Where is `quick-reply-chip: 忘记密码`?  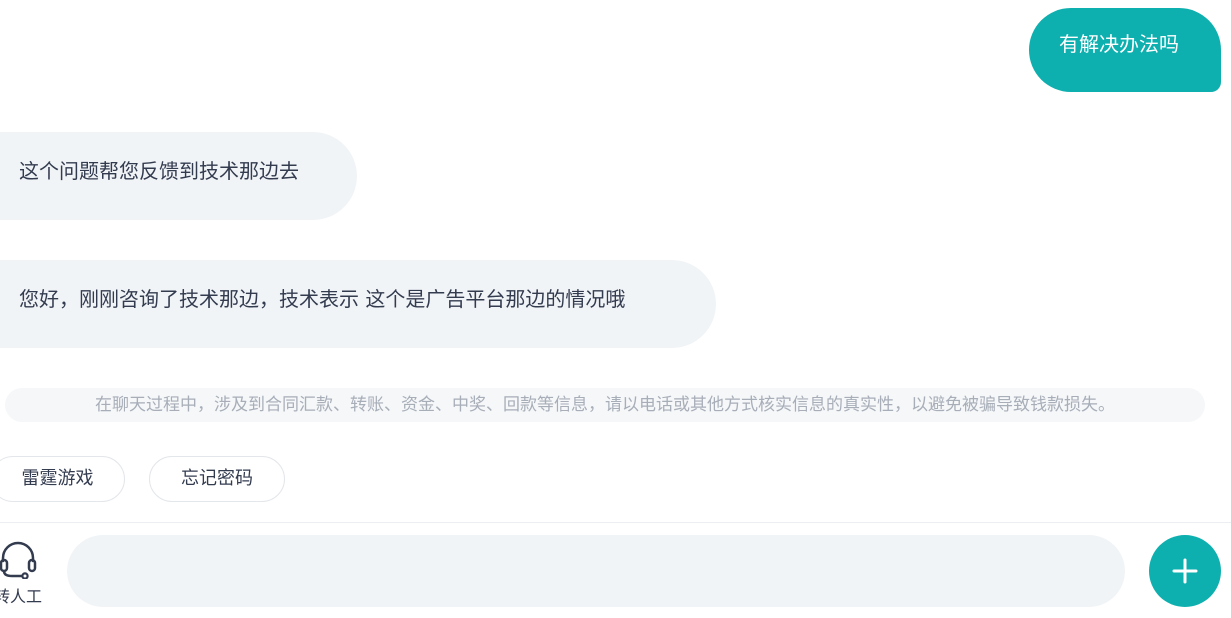
quick-reply-chip: 忘记密码 is located at coordinates (217, 479).